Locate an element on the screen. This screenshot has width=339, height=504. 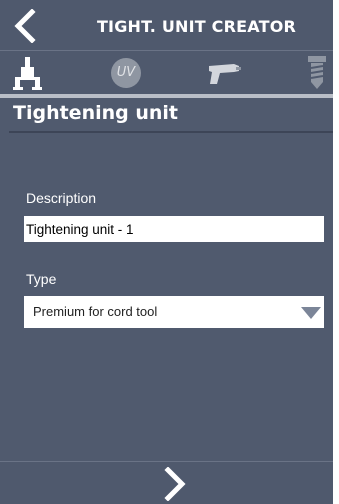
tool-fixture is located at coordinates (28, 73).